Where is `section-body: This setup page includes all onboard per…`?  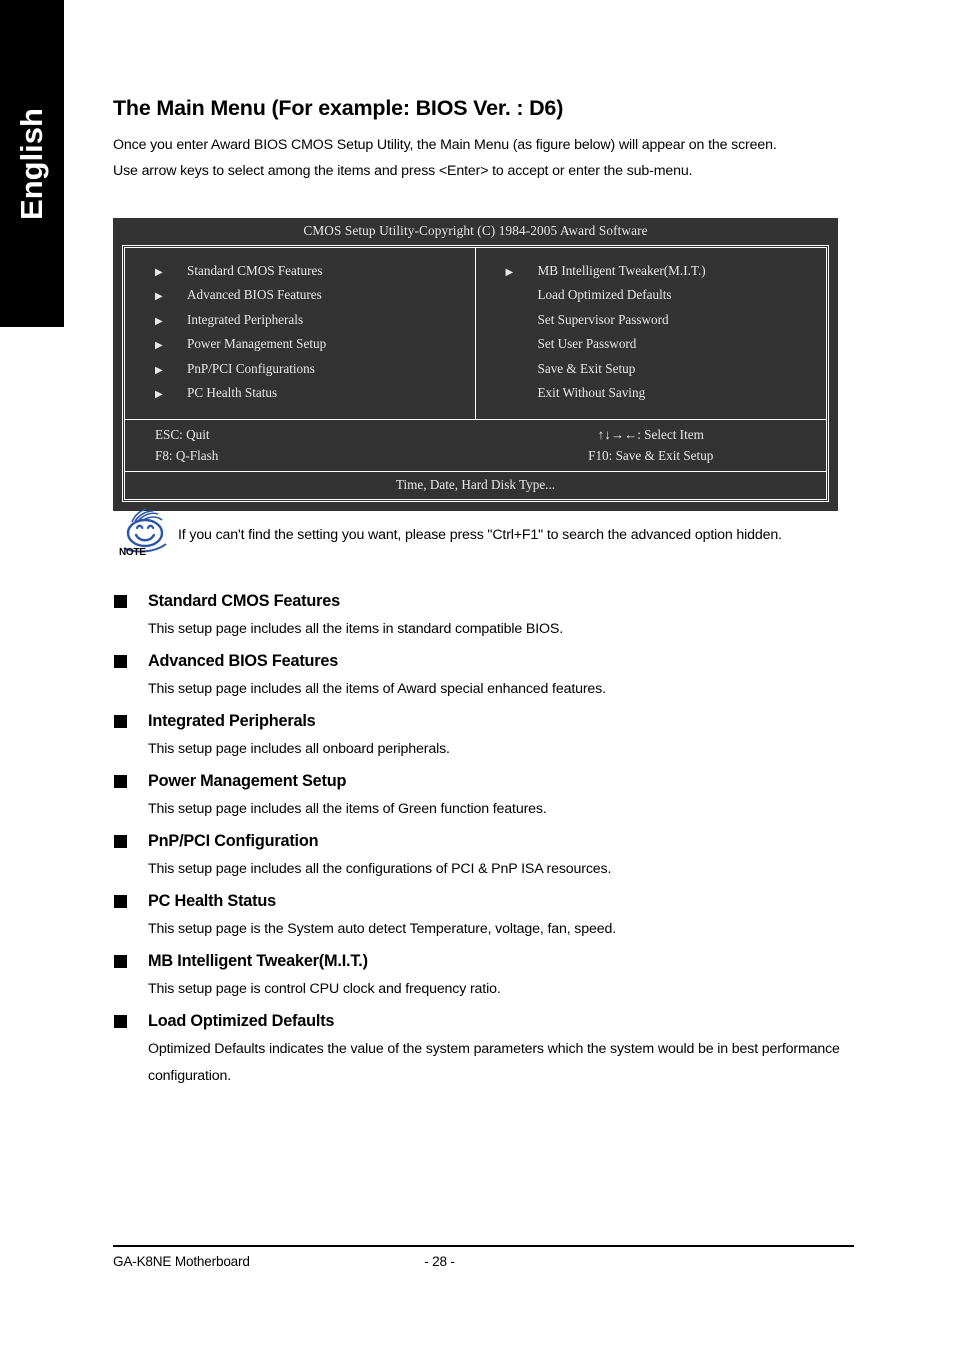 section-body: This setup page includes all onboard per… is located at coordinates (299, 749).